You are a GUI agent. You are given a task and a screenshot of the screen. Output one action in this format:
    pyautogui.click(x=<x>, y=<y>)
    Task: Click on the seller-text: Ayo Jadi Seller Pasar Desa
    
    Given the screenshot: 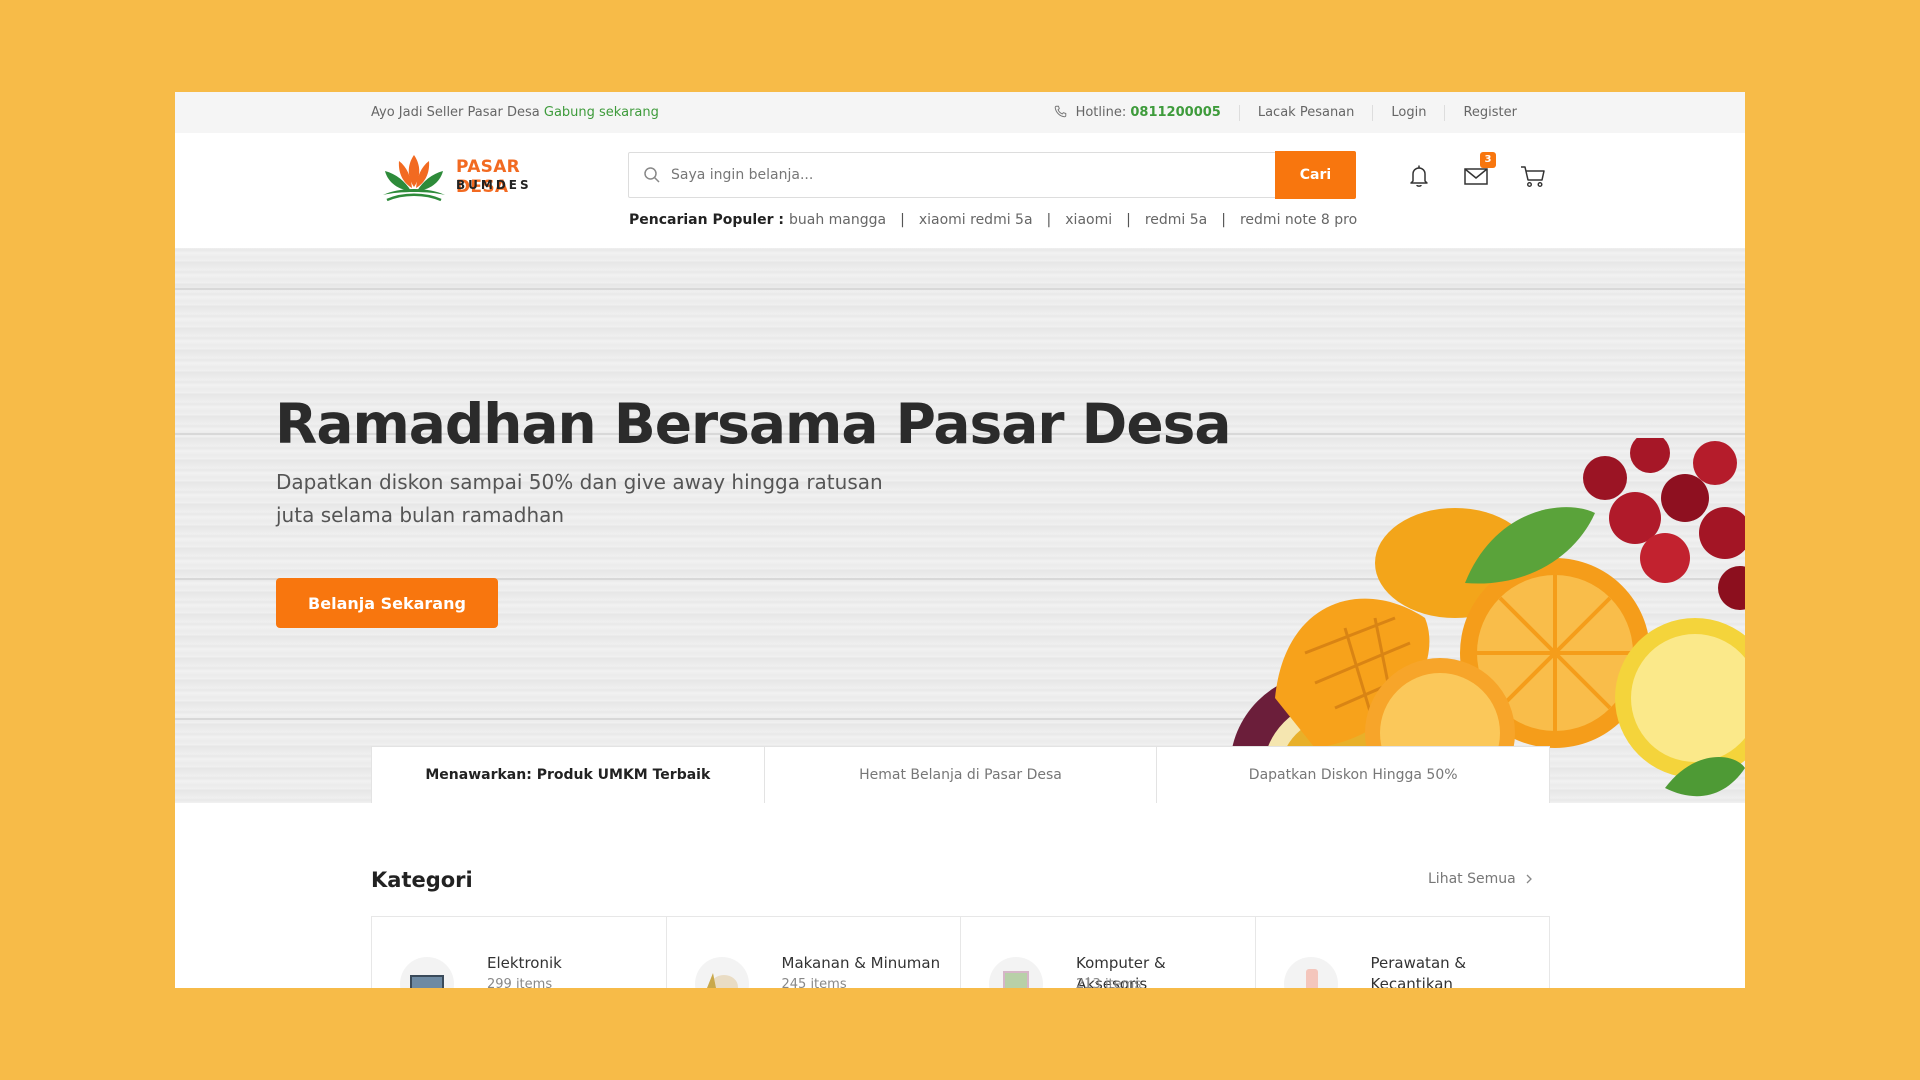 What is the action you would take?
    pyautogui.click(x=455, y=112)
    